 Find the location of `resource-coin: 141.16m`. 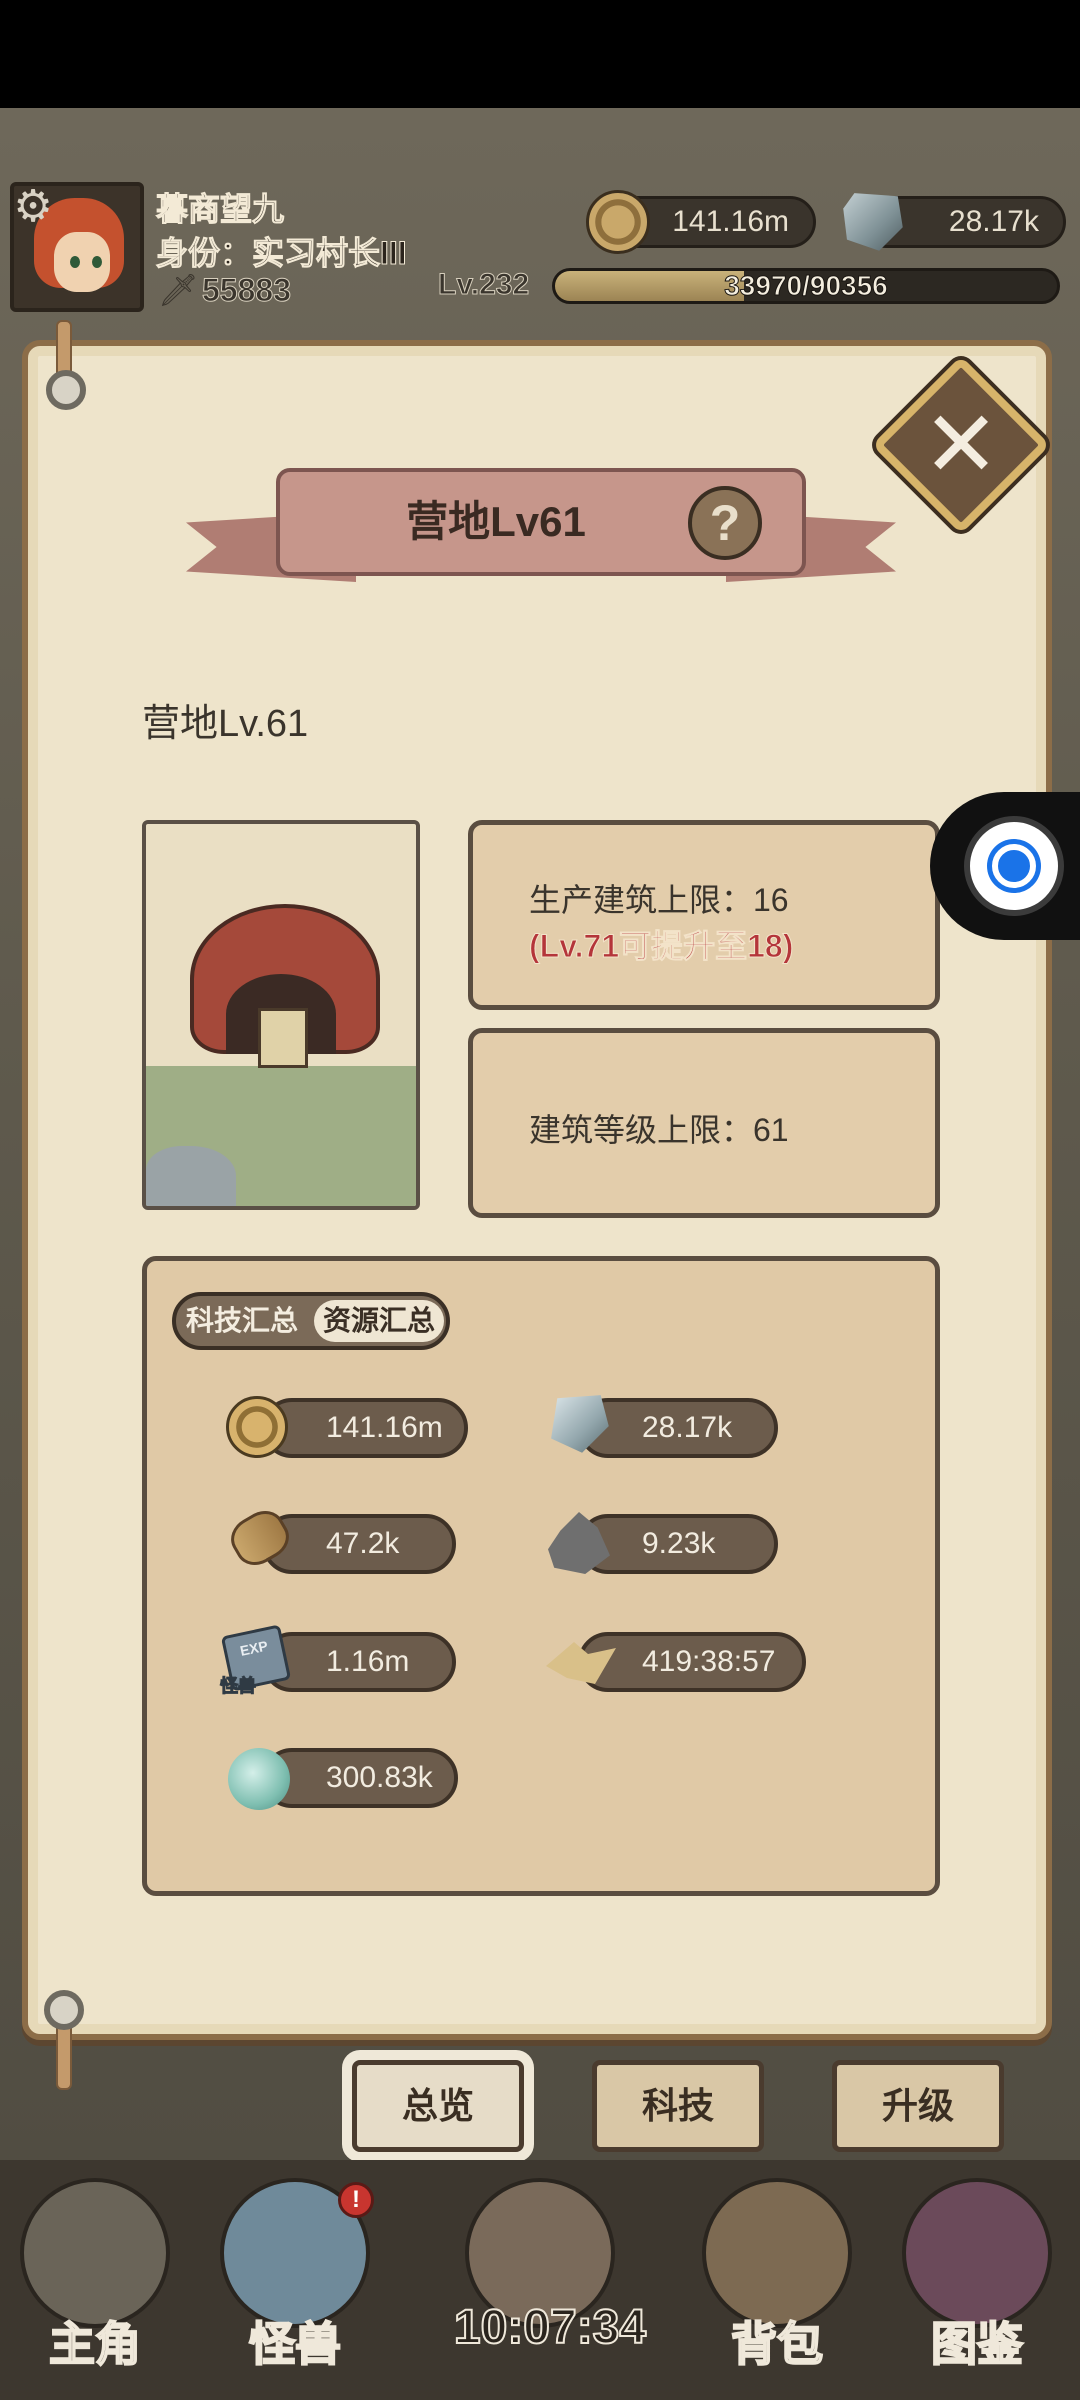

resource-coin: 141.16m is located at coordinates (365, 1428).